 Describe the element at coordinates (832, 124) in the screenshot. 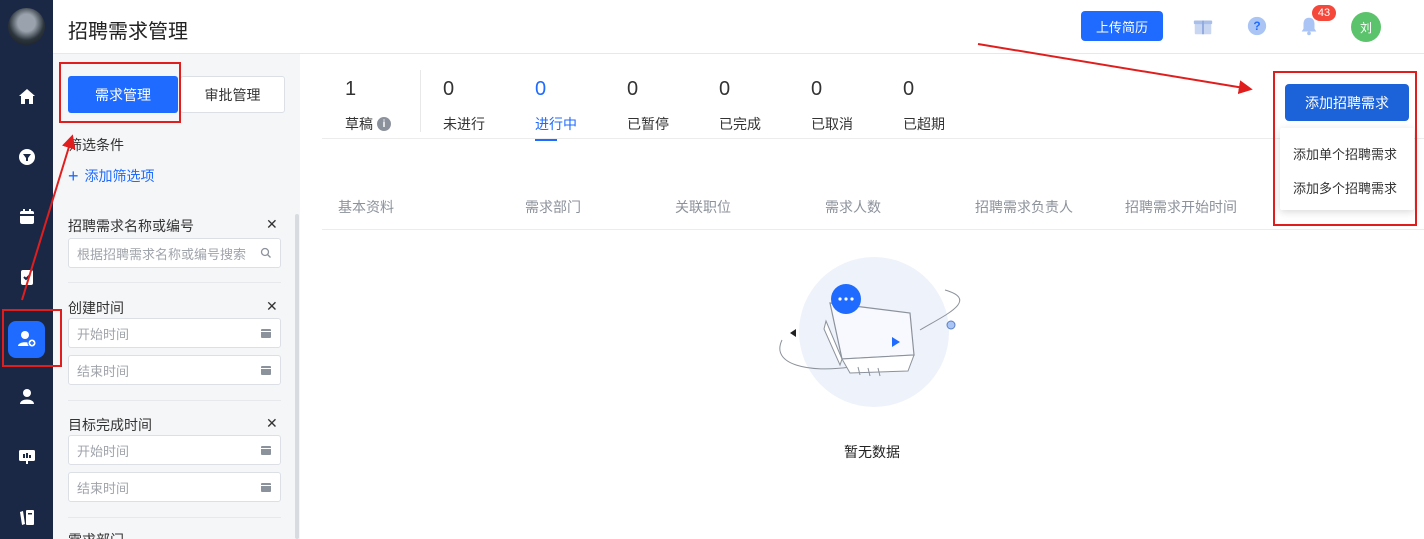

I see `stat-label: 已取消` at that location.